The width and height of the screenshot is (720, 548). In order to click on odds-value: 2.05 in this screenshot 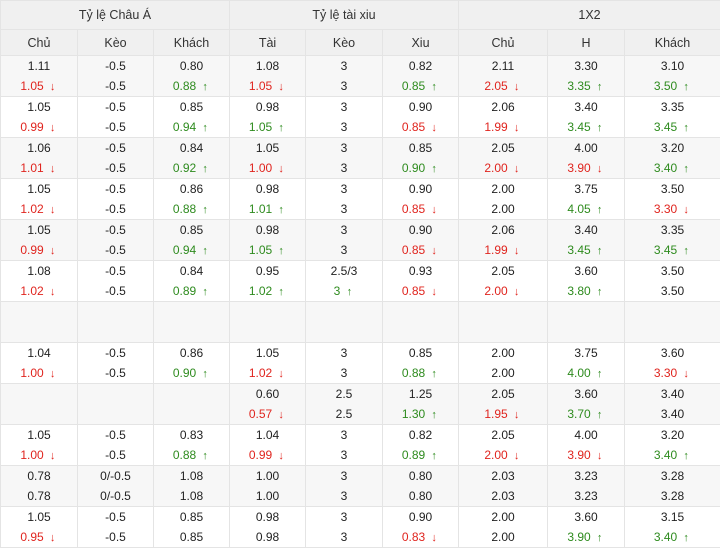, I will do `click(502, 435)`.